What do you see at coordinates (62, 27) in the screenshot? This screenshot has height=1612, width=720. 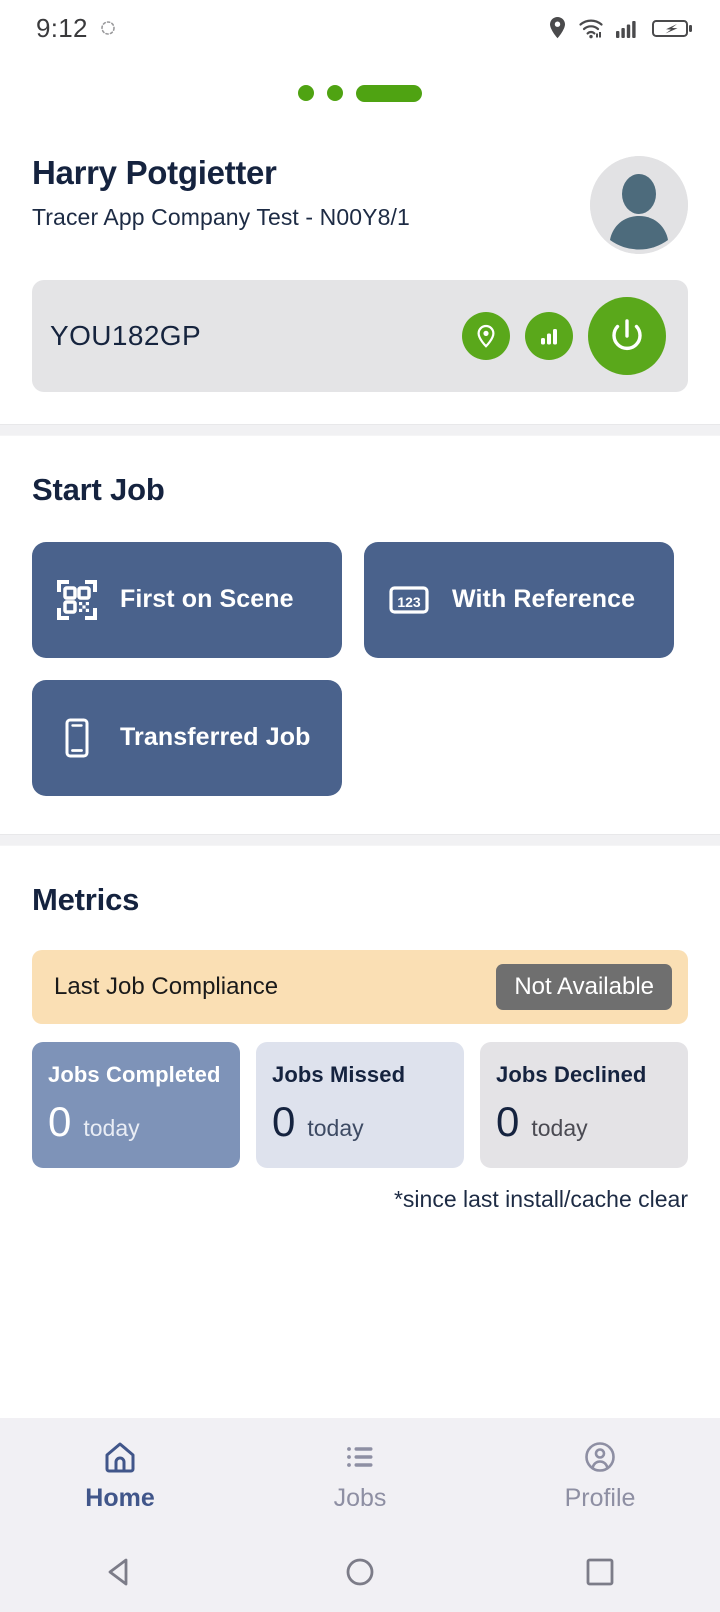 I see `status-bar-clock: 9:12` at bounding box center [62, 27].